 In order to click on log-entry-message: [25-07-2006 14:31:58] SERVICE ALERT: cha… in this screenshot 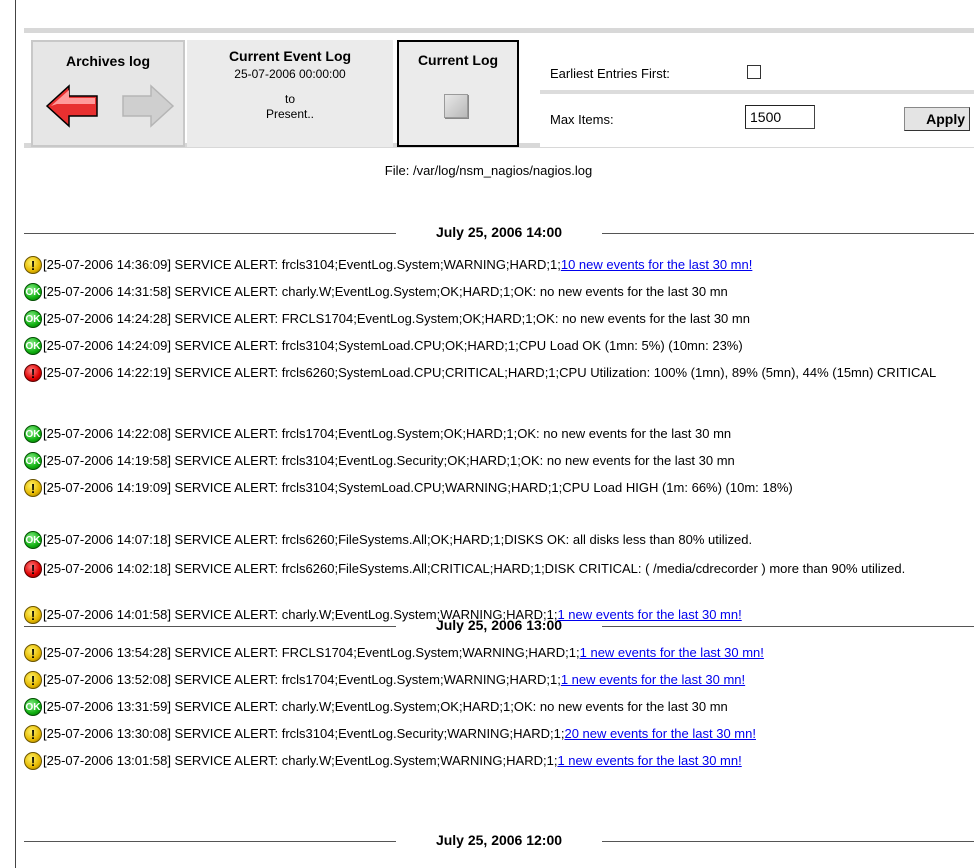, I will do `click(385, 291)`.